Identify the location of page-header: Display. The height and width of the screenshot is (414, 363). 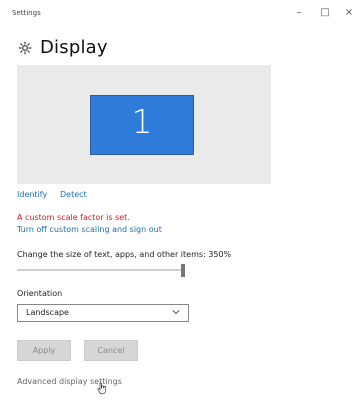
(63, 47).